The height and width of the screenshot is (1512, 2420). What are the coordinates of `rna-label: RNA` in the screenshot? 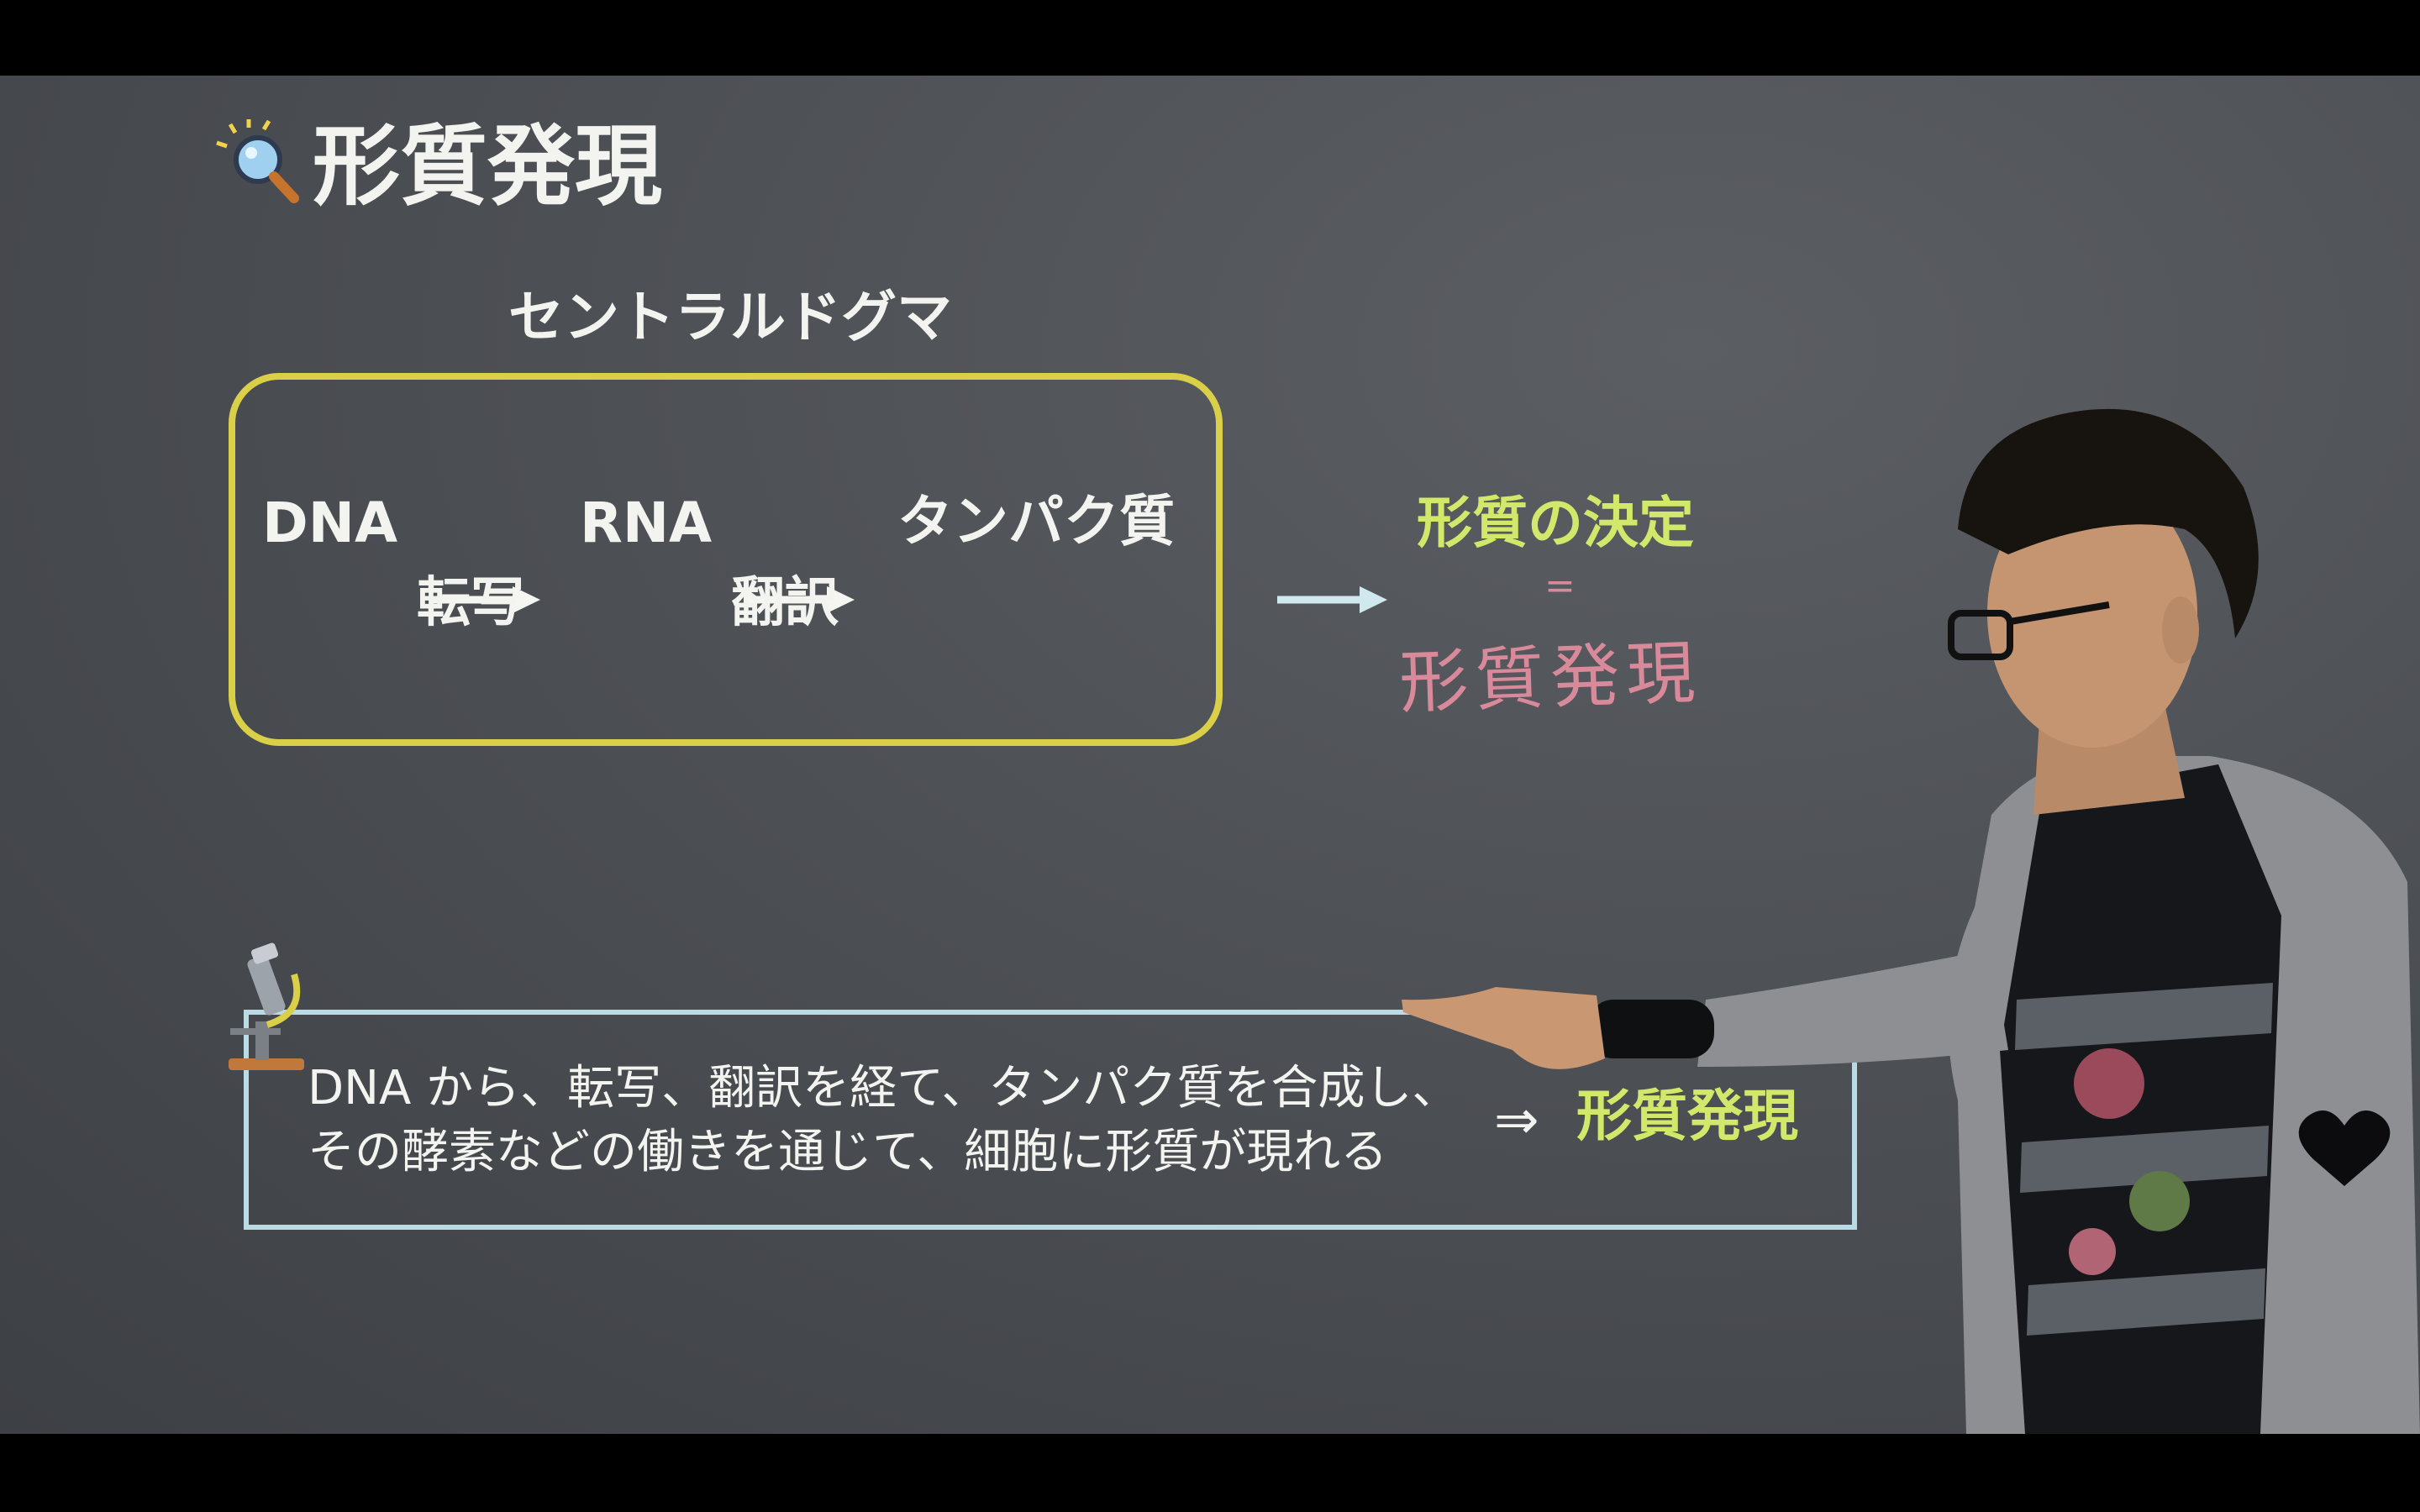 It's located at (646, 523).